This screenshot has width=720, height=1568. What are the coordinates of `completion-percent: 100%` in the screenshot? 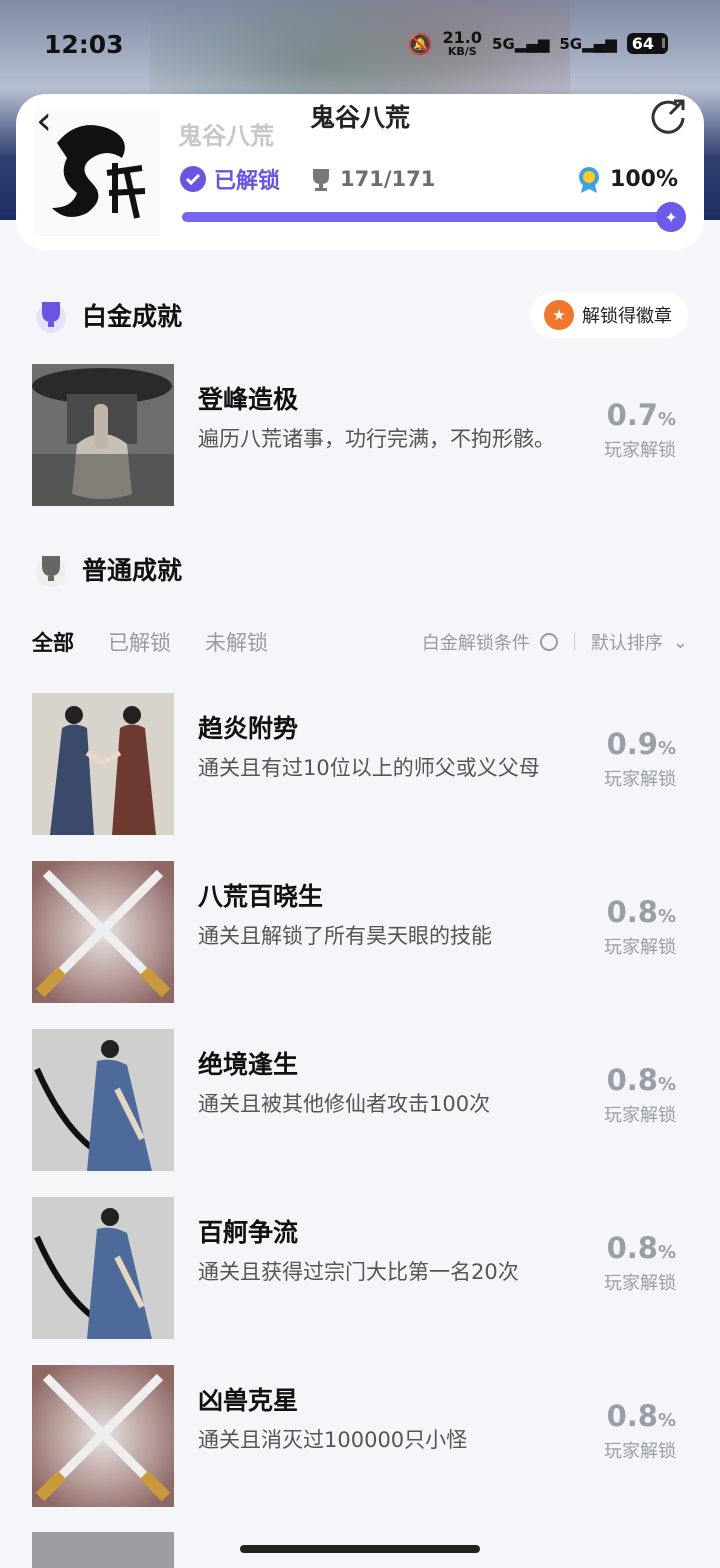 It's located at (627, 179).